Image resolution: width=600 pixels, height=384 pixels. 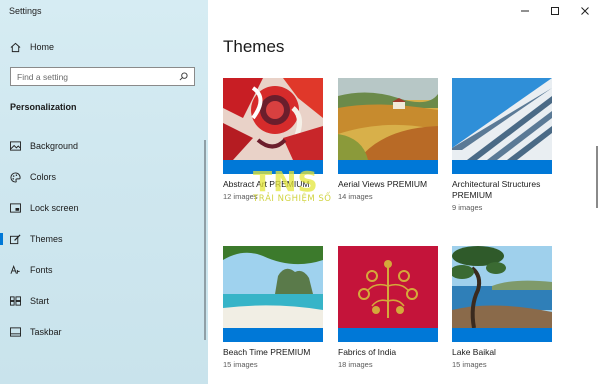 What do you see at coordinates (43, 76) in the screenshot?
I see `search-placeholder: Find a setting` at bounding box center [43, 76].